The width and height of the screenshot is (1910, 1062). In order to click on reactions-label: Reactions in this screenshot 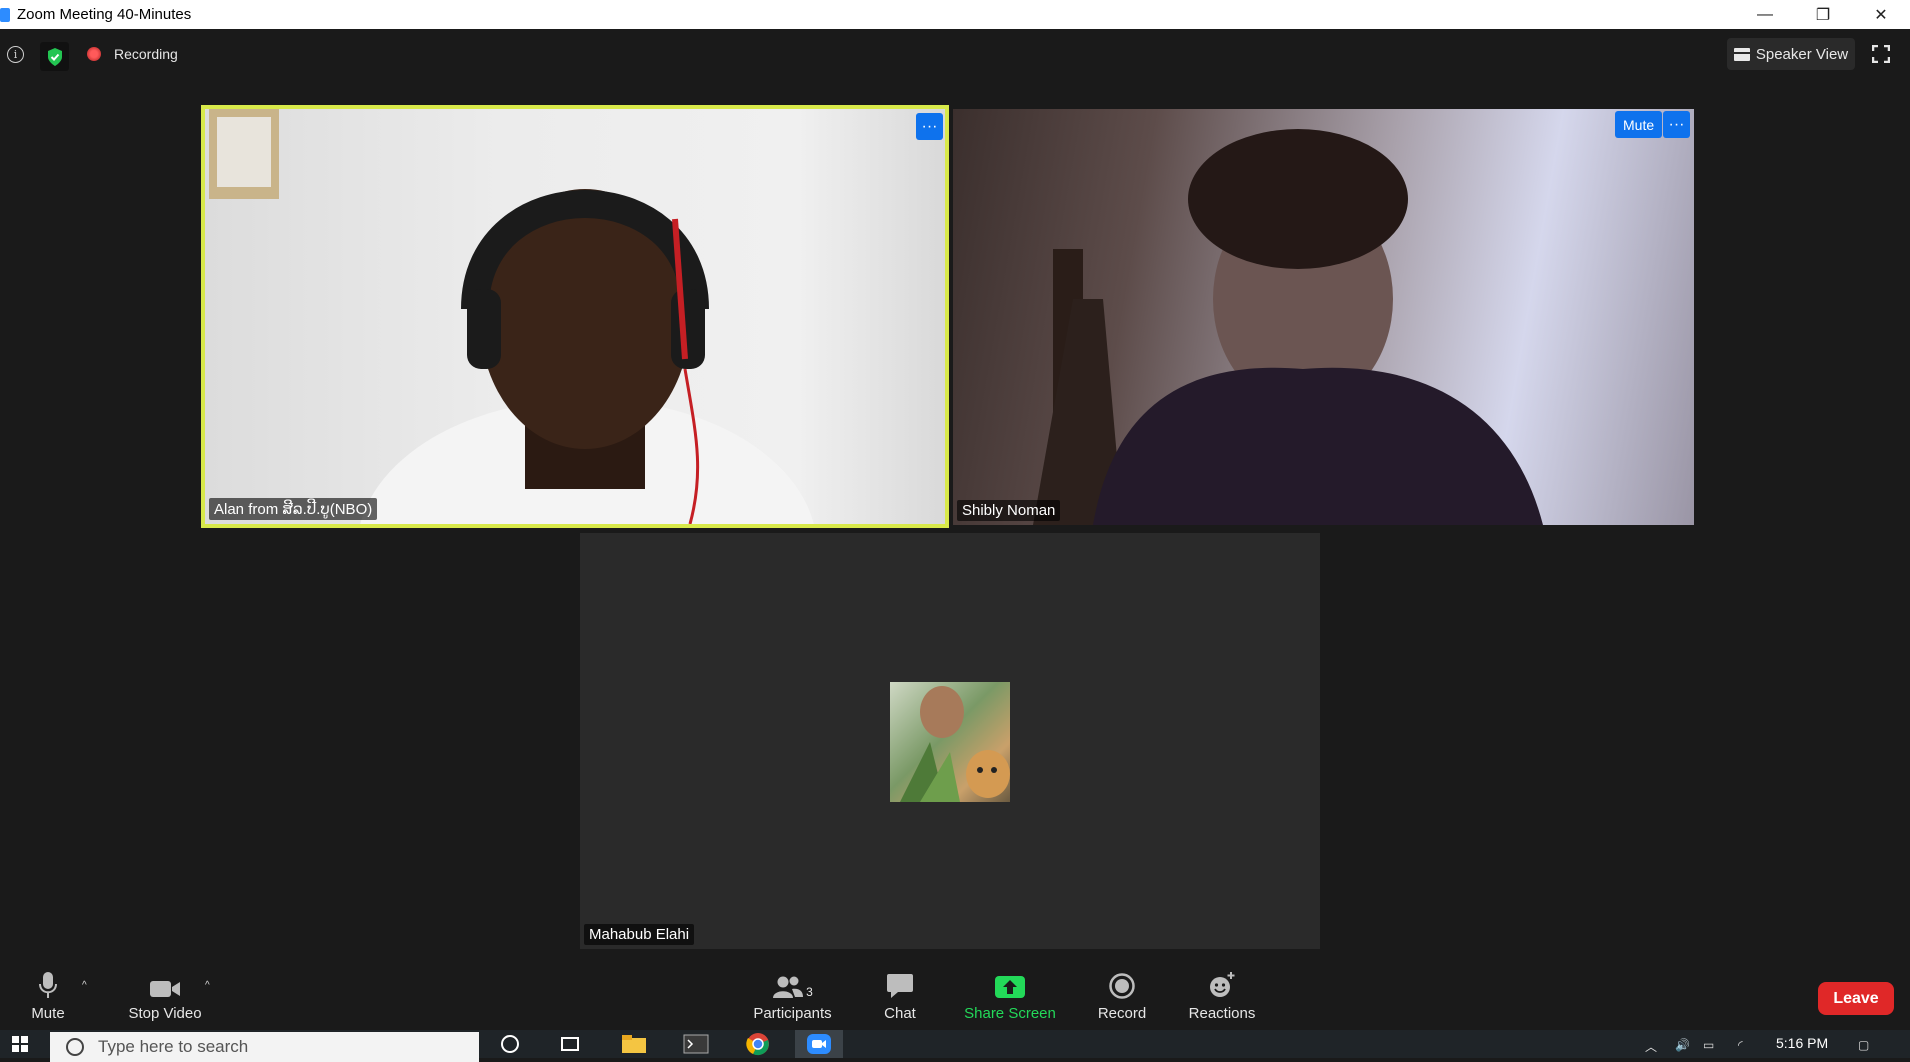, I will do `click(1222, 1013)`.